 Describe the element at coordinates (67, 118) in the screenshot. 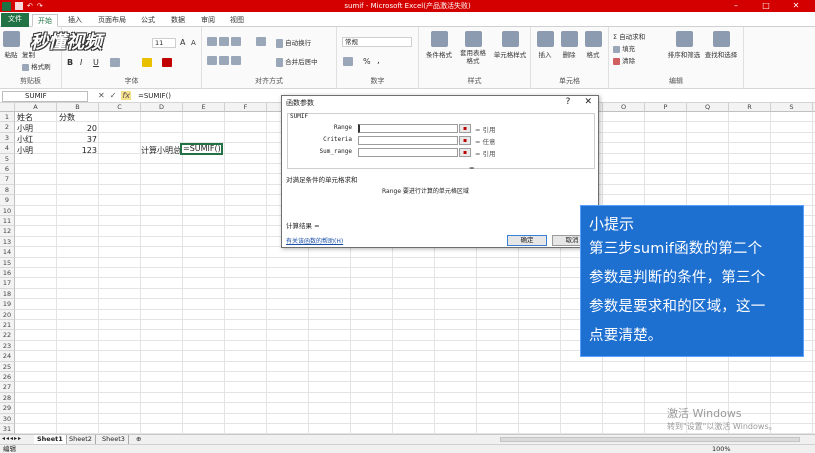

I see `cell-B1: 分数` at that location.